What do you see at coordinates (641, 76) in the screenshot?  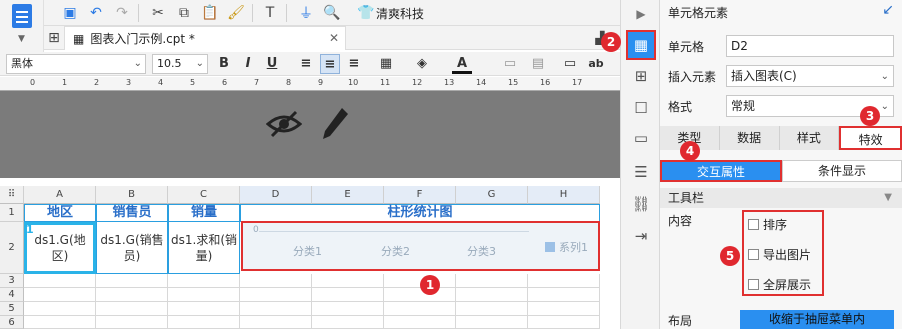 I see `cell-attribute-icon: ⊞` at bounding box center [641, 76].